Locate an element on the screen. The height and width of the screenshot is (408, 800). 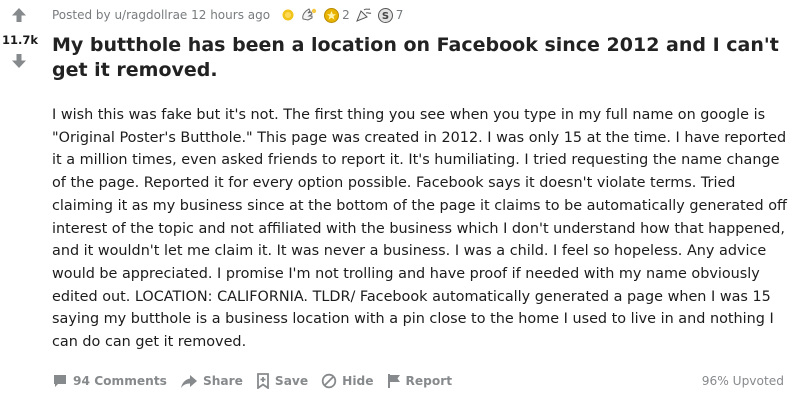
save-button: Save is located at coordinates (282, 381).